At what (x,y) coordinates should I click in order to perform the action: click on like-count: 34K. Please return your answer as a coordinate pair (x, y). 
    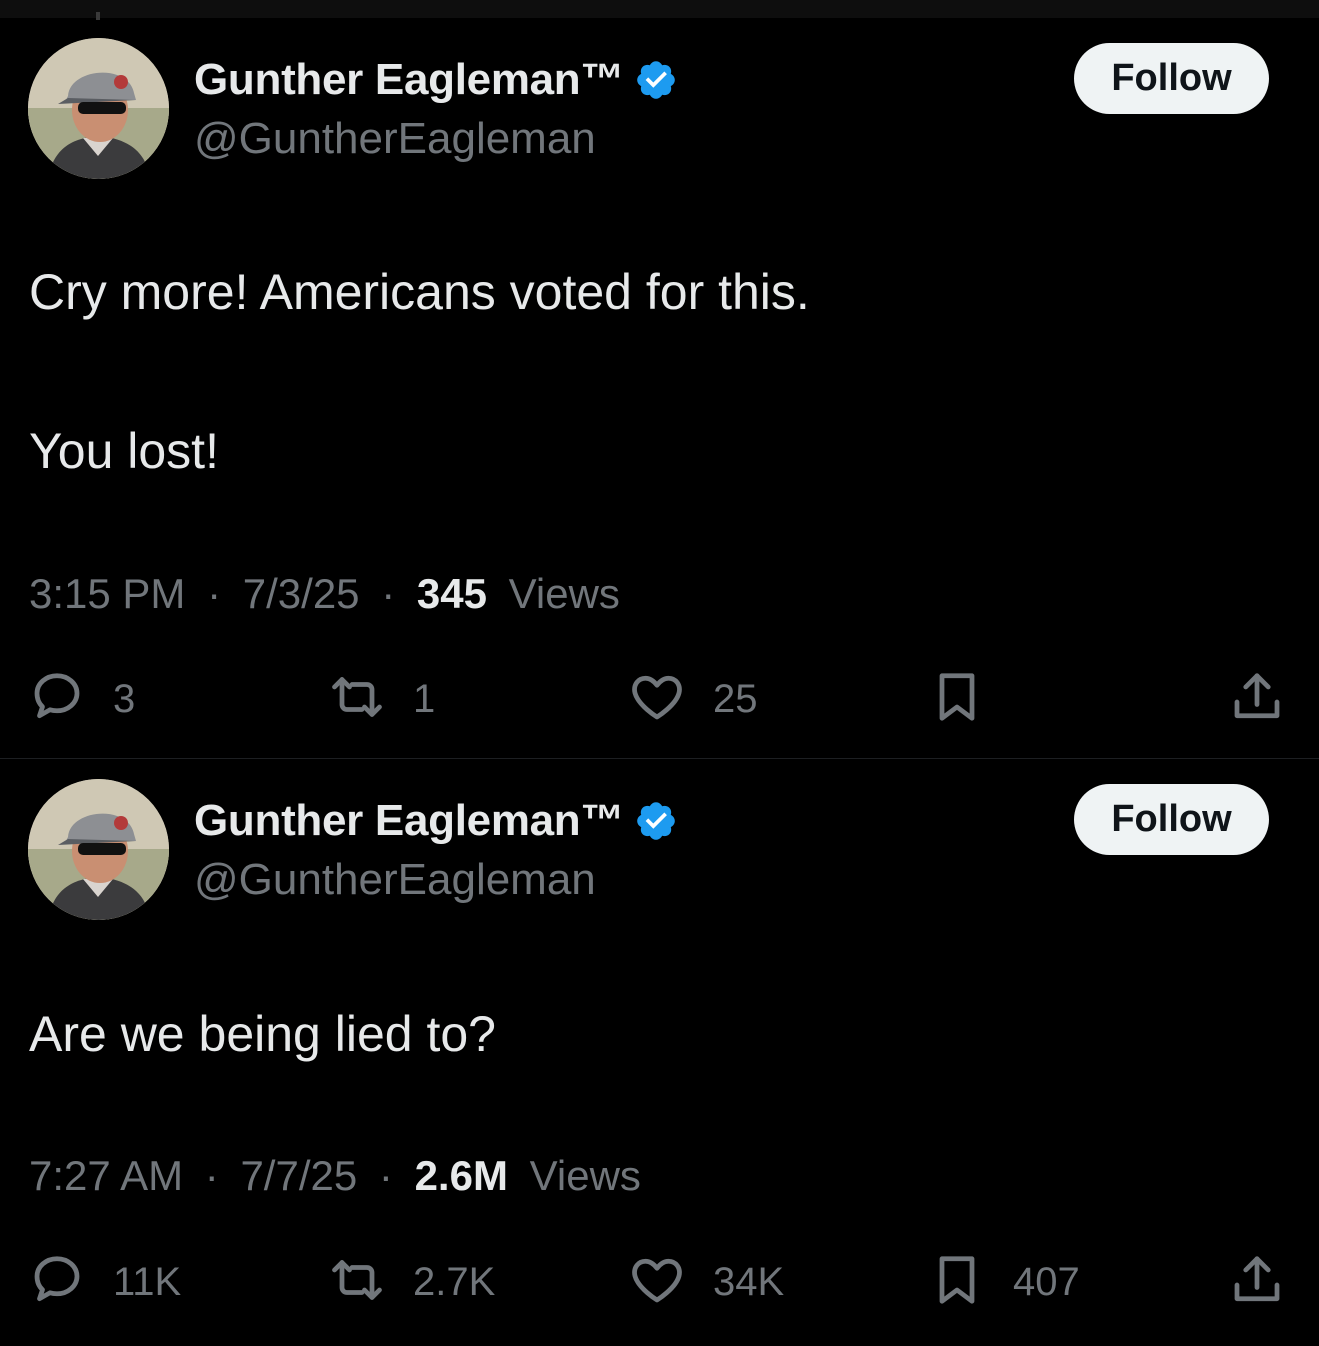
    Looking at the image, I should click on (749, 1281).